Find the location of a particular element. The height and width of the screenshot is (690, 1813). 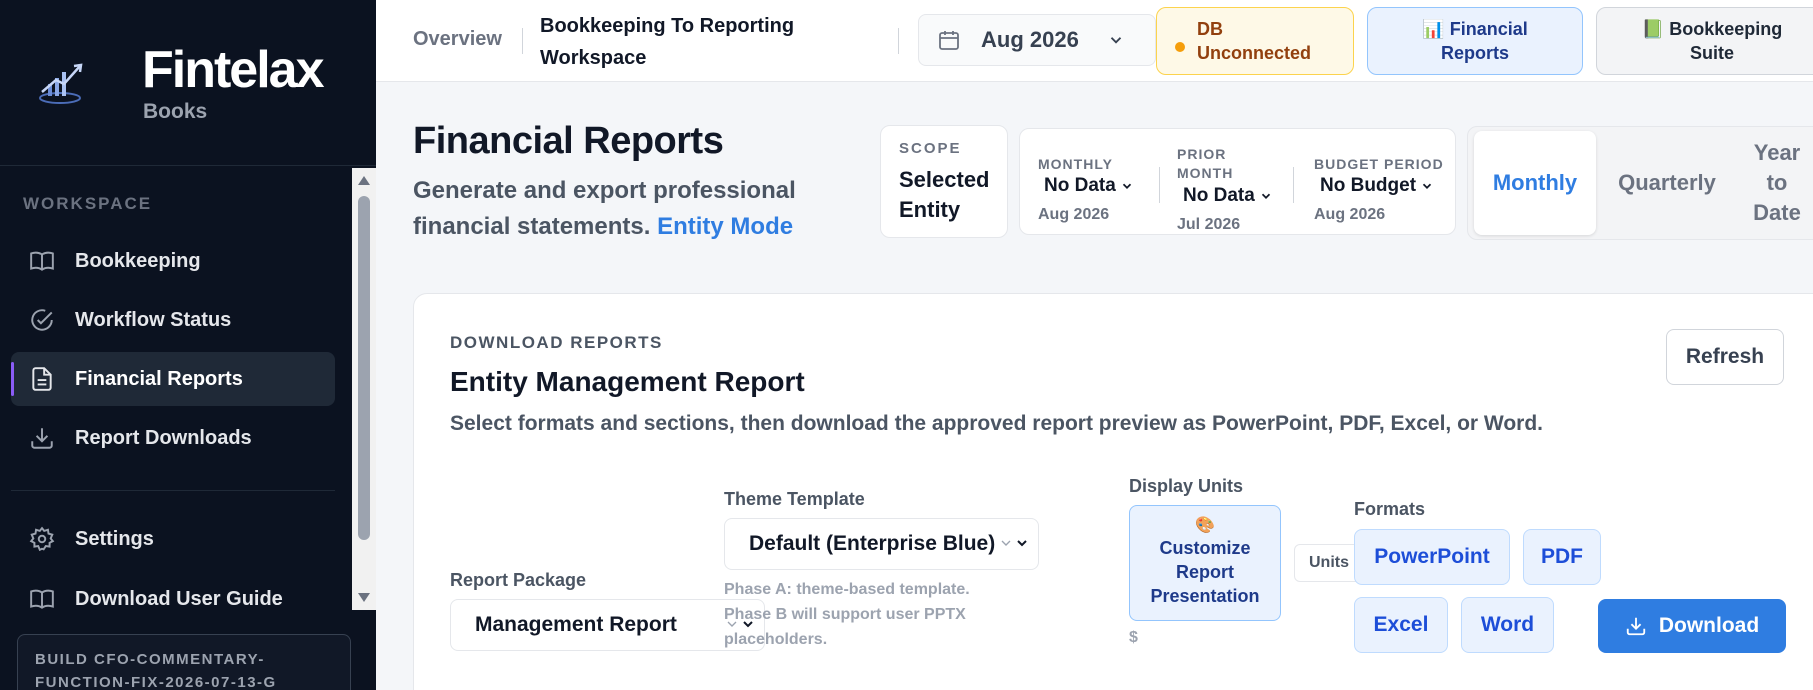

prior-value: No Data is located at coordinates (1228, 196).